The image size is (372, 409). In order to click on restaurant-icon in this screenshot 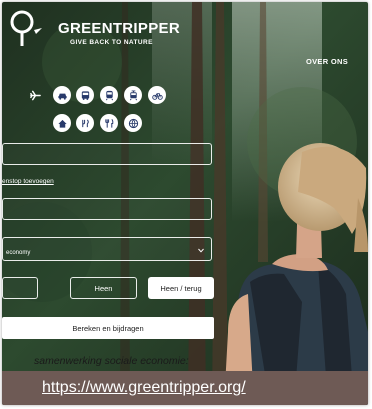, I will do `click(108, 123)`.